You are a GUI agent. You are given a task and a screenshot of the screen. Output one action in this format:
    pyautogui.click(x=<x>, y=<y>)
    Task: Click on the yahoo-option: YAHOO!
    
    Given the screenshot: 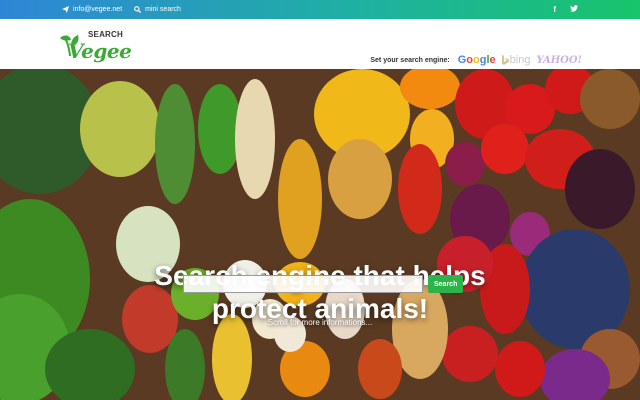 What is the action you would take?
    pyautogui.click(x=559, y=60)
    